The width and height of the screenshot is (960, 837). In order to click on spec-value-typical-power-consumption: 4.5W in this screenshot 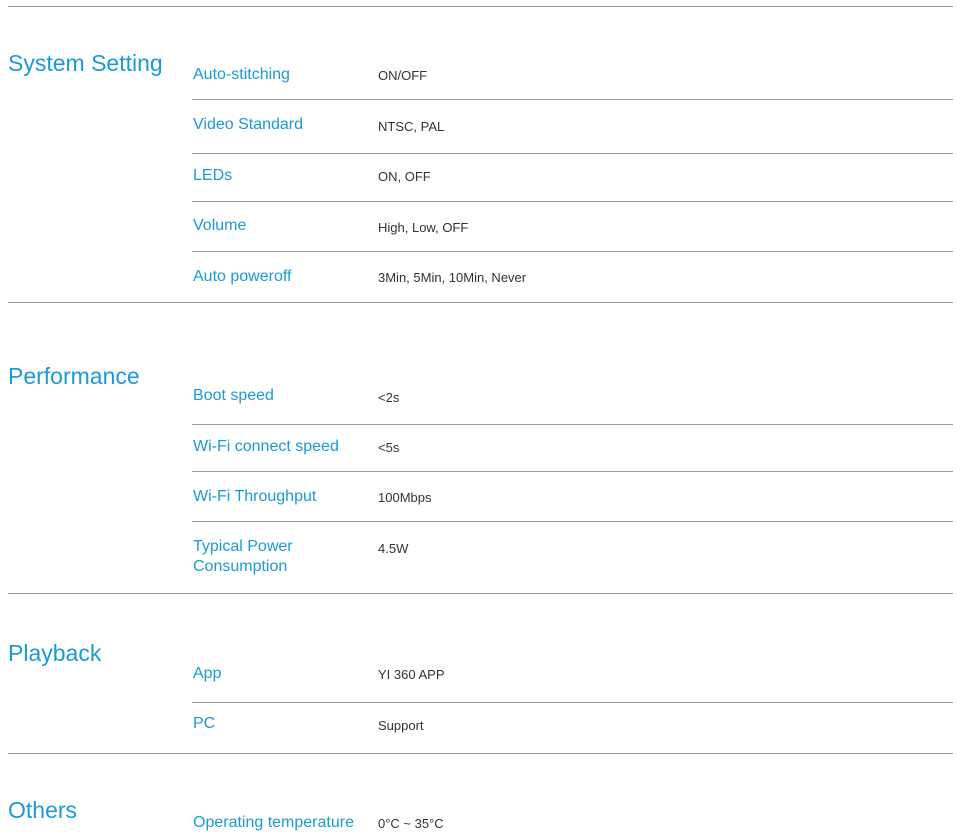, I will do `click(393, 548)`.